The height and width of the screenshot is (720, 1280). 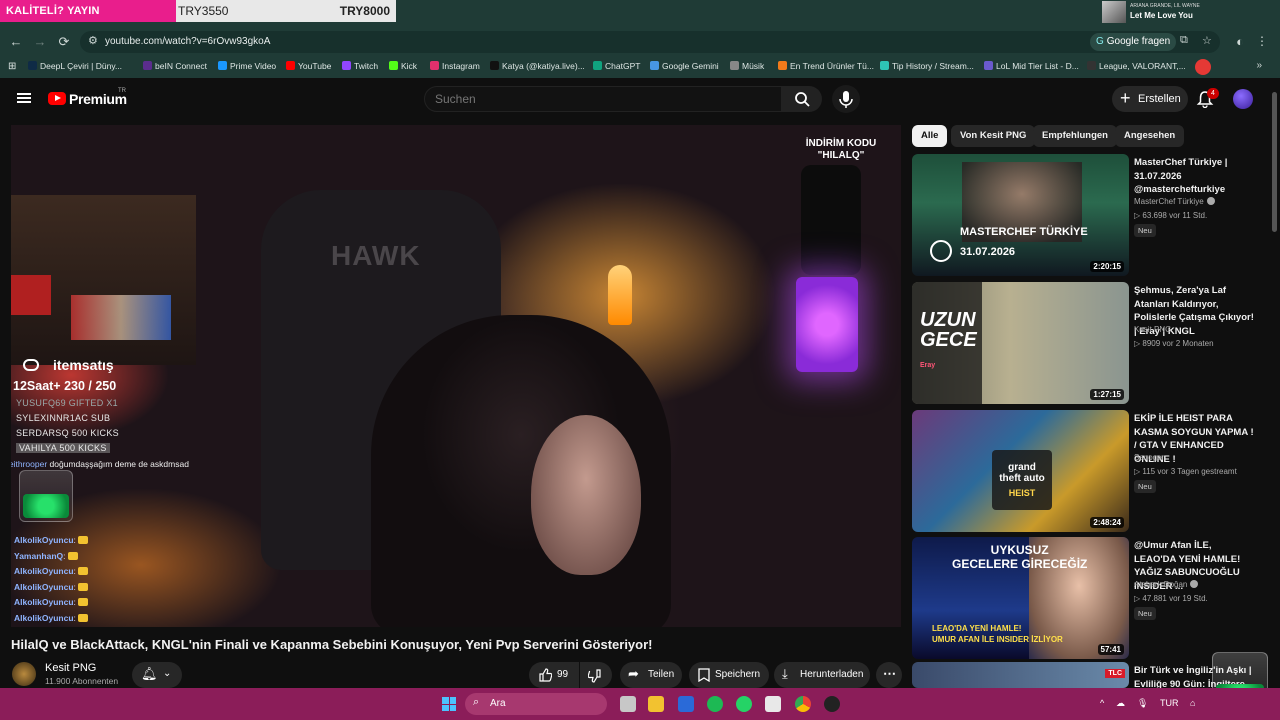 What do you see at coordinates (747, 66) in the screenshot?
I see `bookmark-item: Müsik` at bounding box center [747, 66].